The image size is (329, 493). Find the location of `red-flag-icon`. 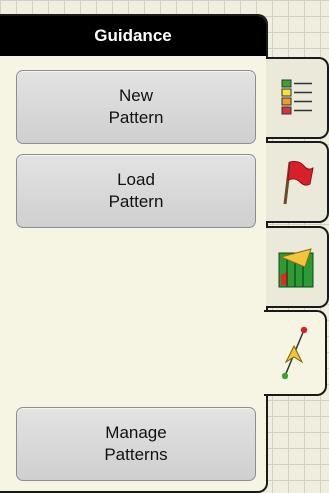

red-flag-icon is located at coordinates (298, 183).